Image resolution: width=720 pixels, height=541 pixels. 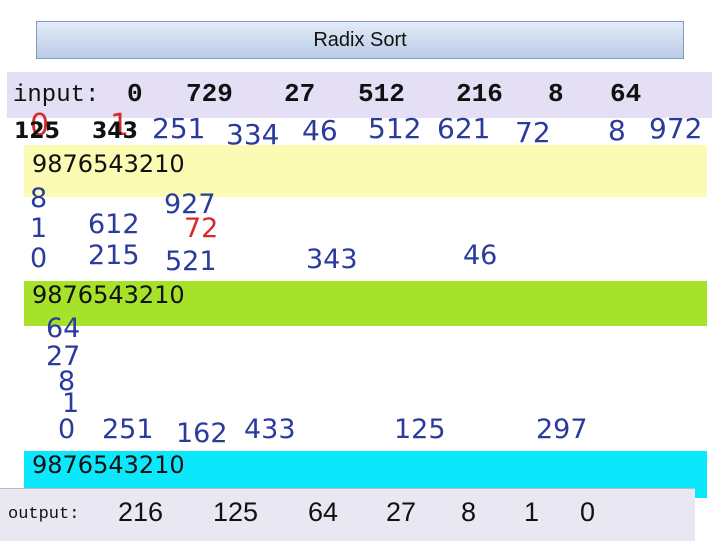 I want to click on pass1-value: 343, so click(x=115, y=131).